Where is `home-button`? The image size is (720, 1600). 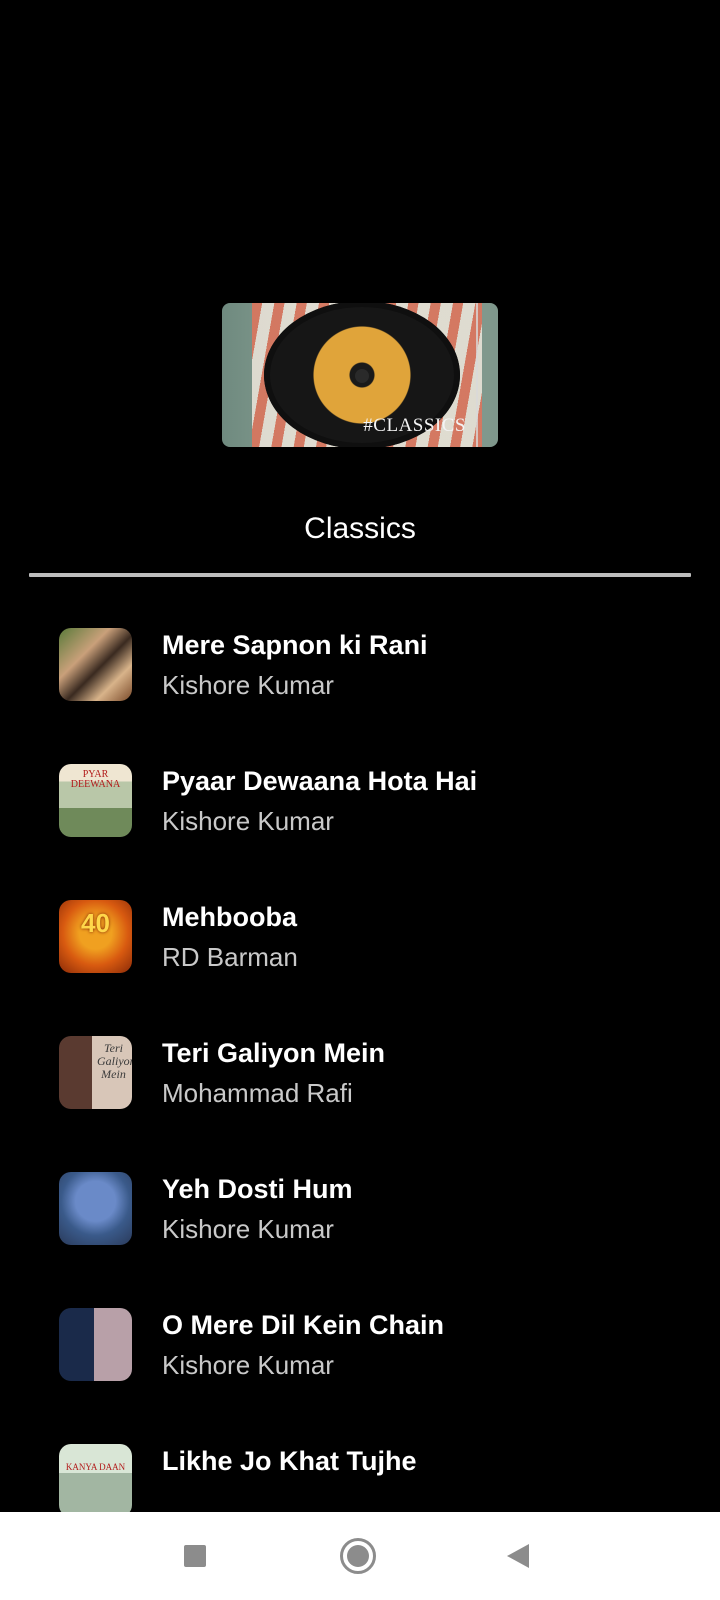
home-button is located at coordinates (358, 1556).